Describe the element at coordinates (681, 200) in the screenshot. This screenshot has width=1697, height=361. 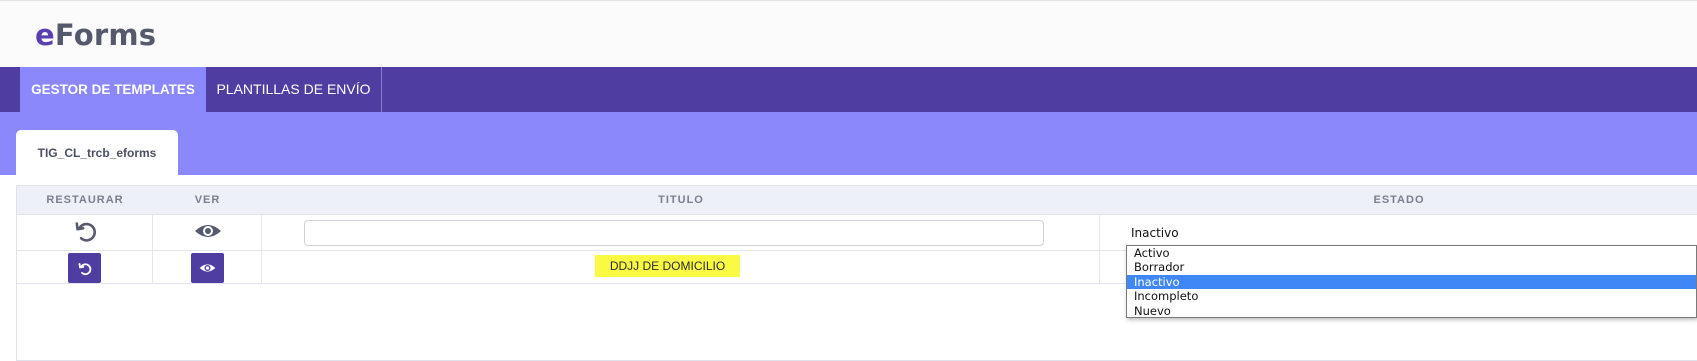
I see `header-titulo: TITULO` at that location.